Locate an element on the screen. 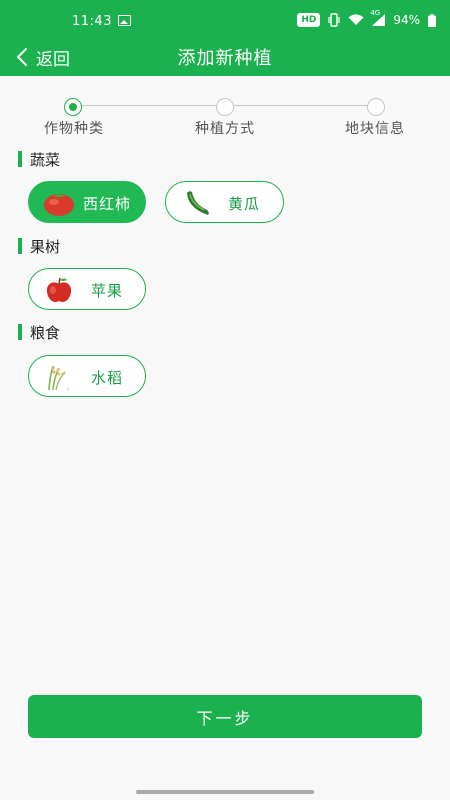 The height and width of the screenshot is (800, 450). network-type: 4G is located at coordinates (375, 13).